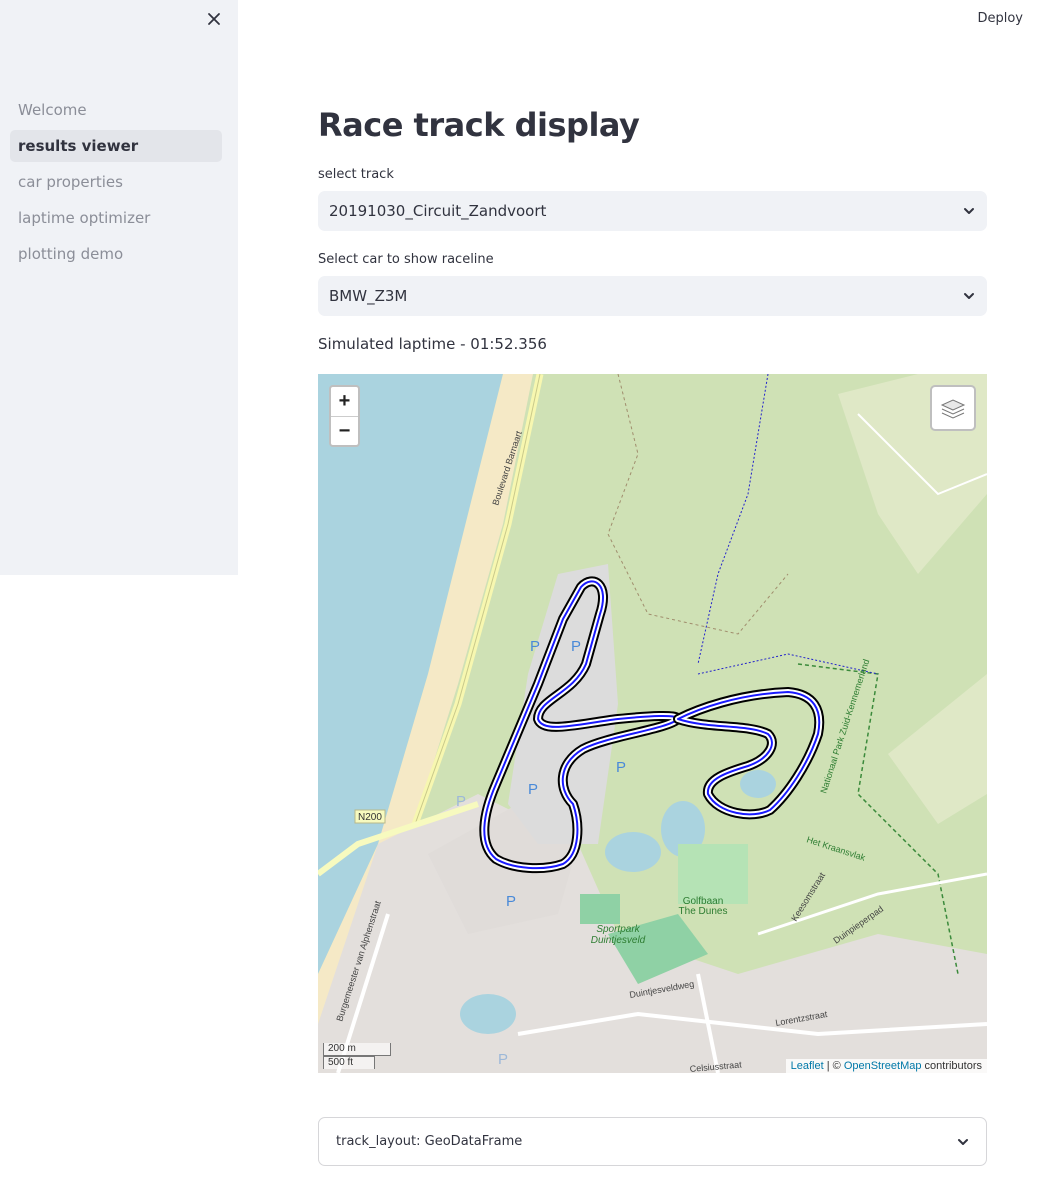  I want to click on track-select: 20191030_Circuit_Zandvoort, so click(652, 211).